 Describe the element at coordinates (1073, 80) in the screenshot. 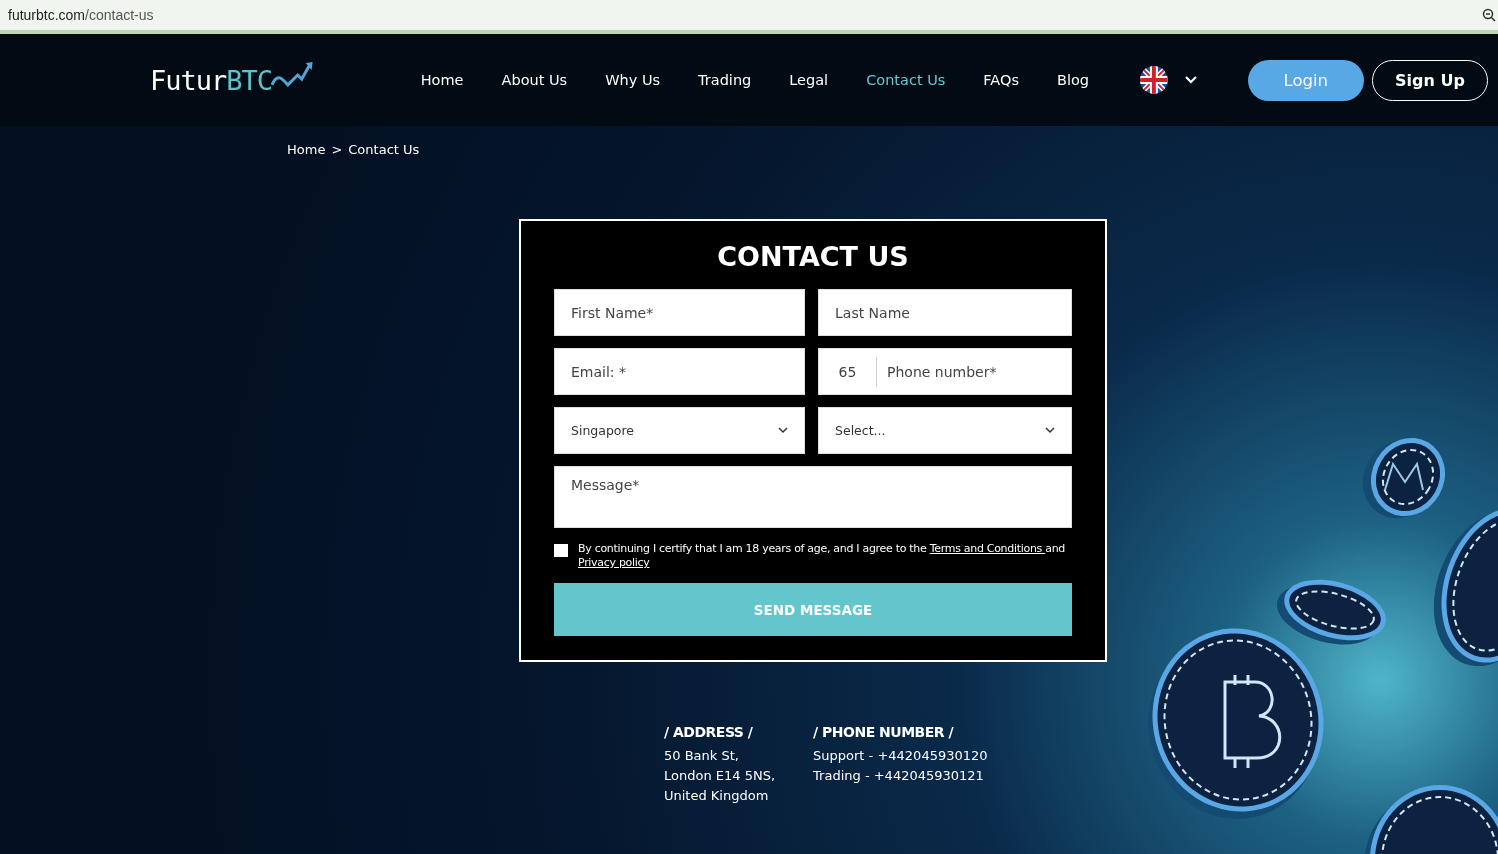

I see `nav-link: Blog` at that location.